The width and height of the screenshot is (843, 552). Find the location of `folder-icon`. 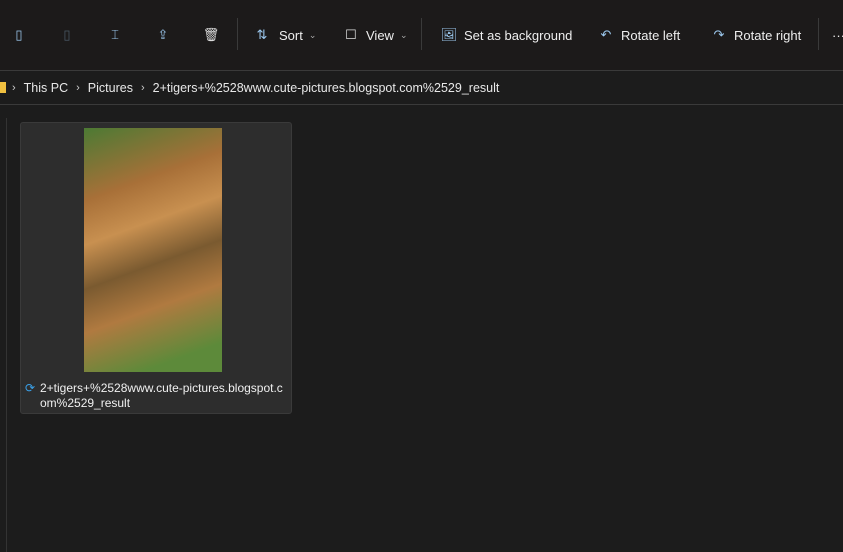

folder-icon is located at coordinates (3, 87).